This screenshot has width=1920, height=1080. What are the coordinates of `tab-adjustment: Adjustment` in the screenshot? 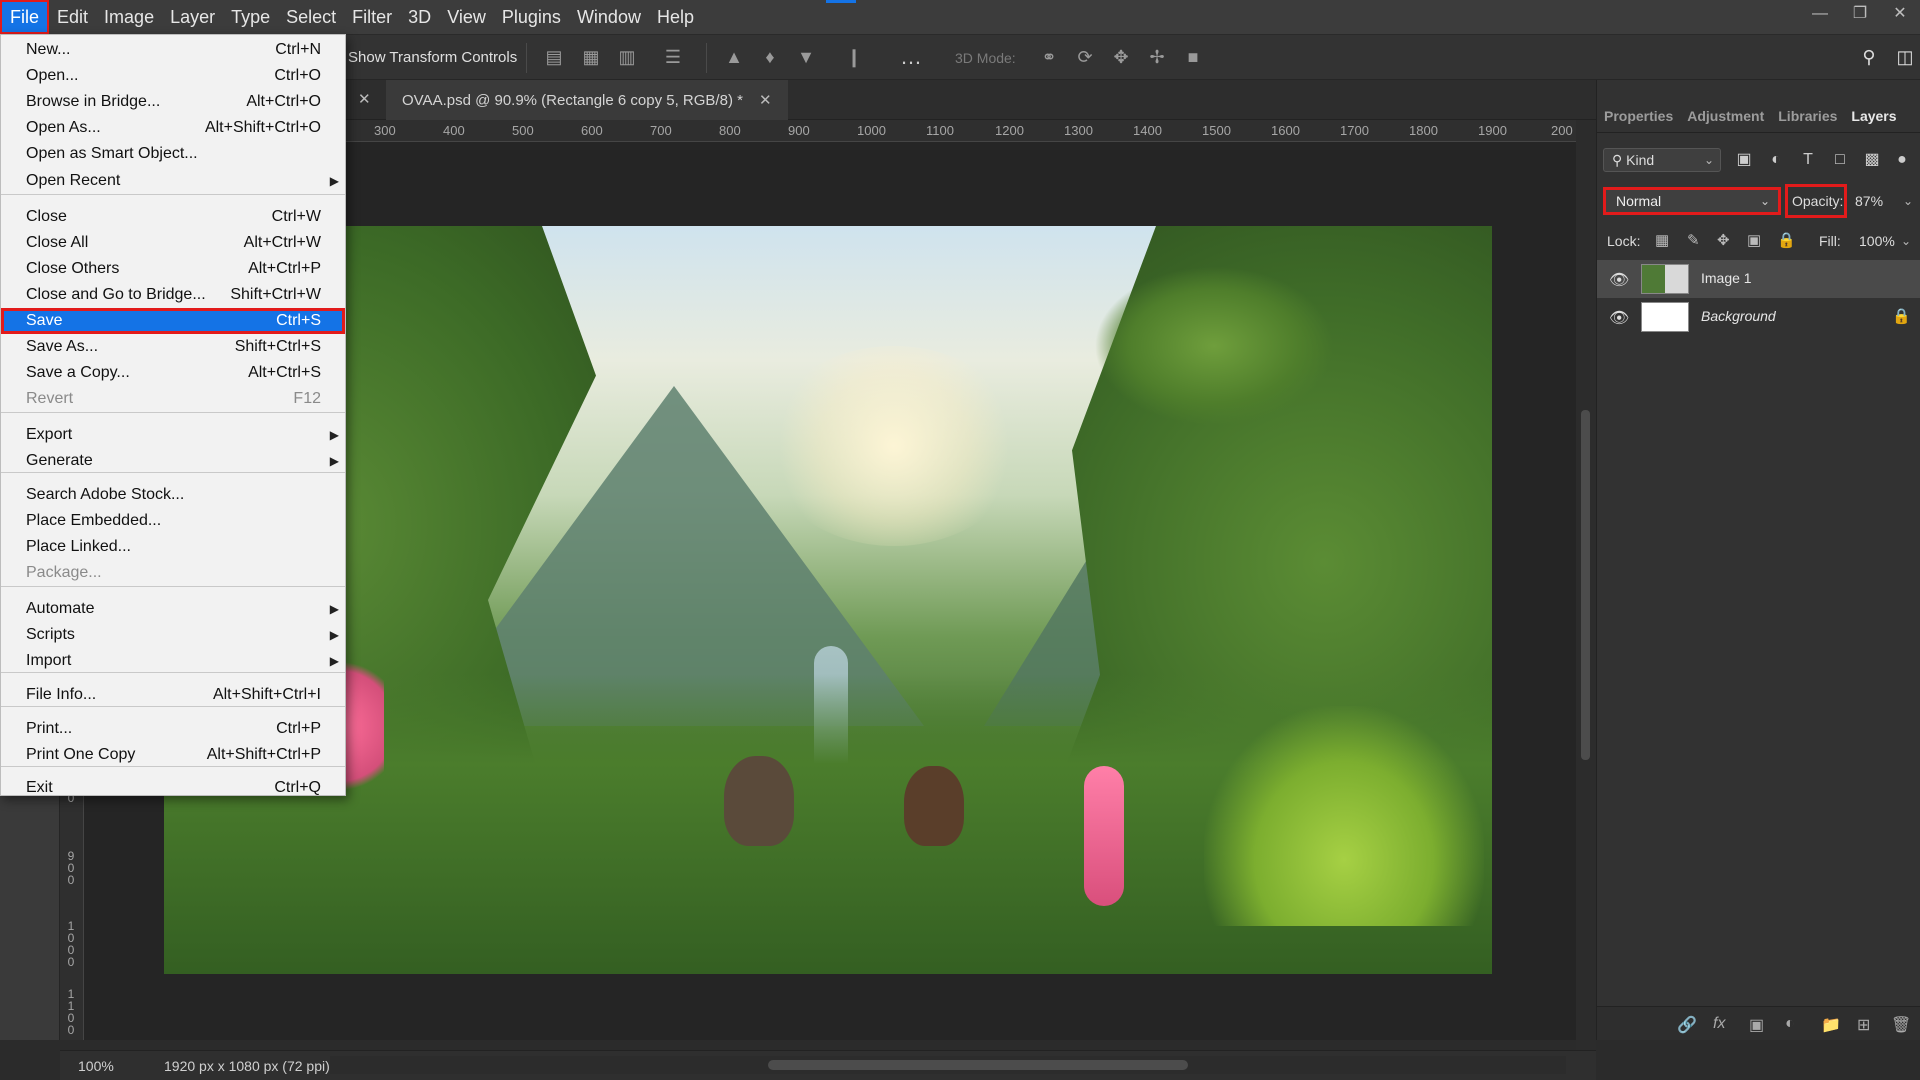 It's located at (1725, 116).